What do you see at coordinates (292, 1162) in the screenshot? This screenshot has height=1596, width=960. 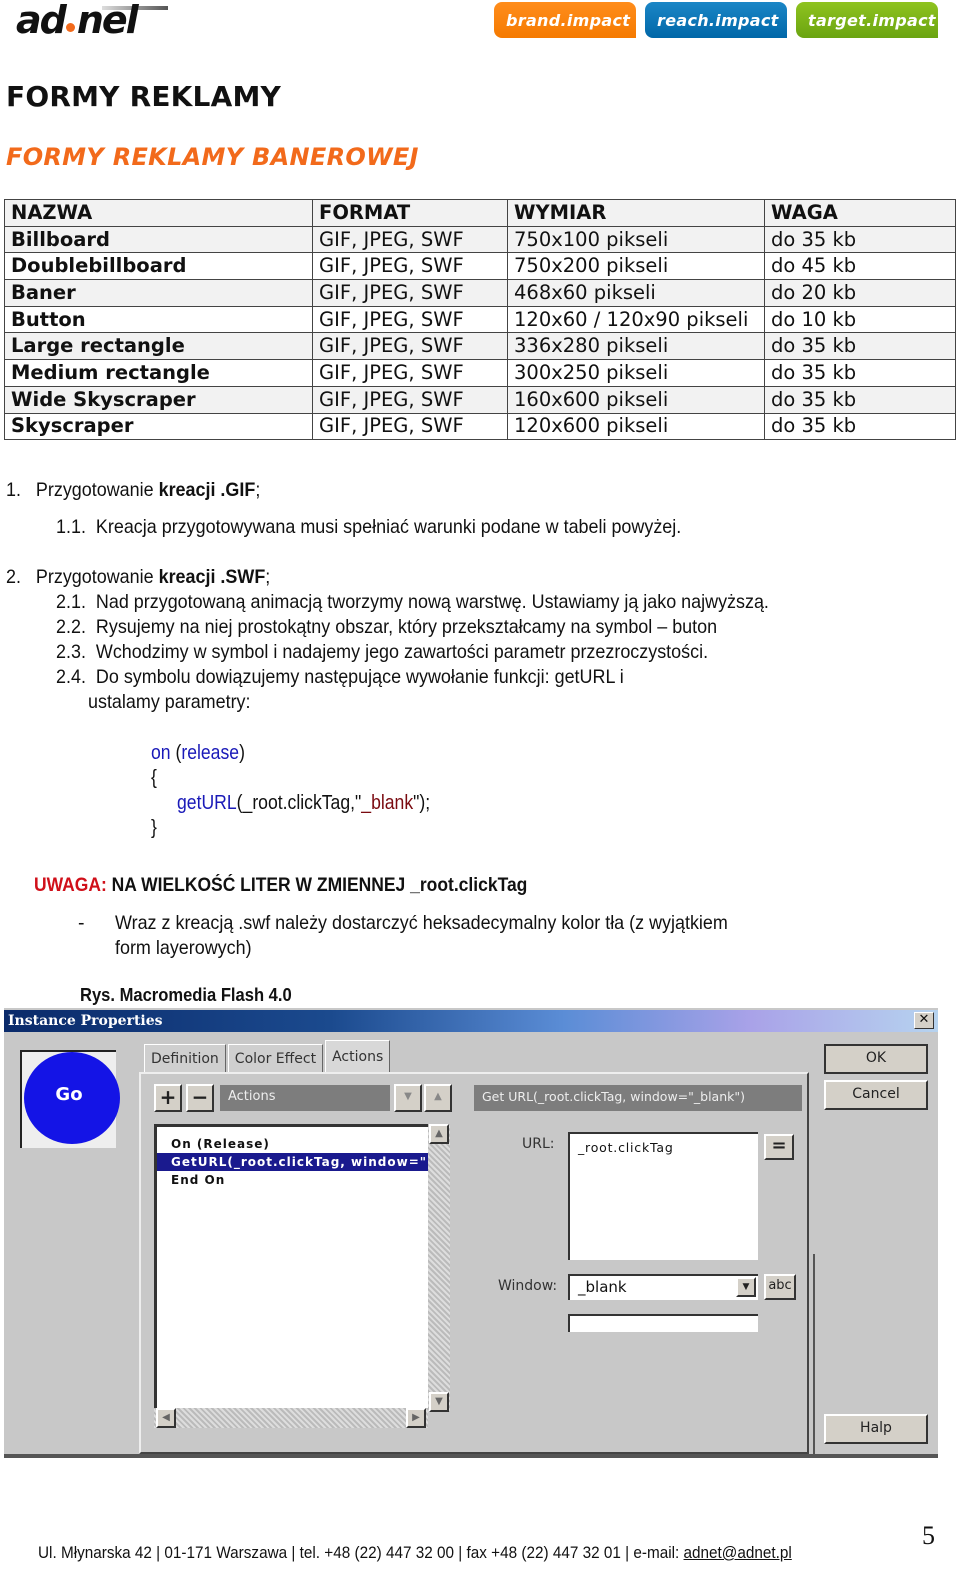 I see `list-item-selected: GetURL(_root.clickTag, window="` at bounding box center [292, 1162].